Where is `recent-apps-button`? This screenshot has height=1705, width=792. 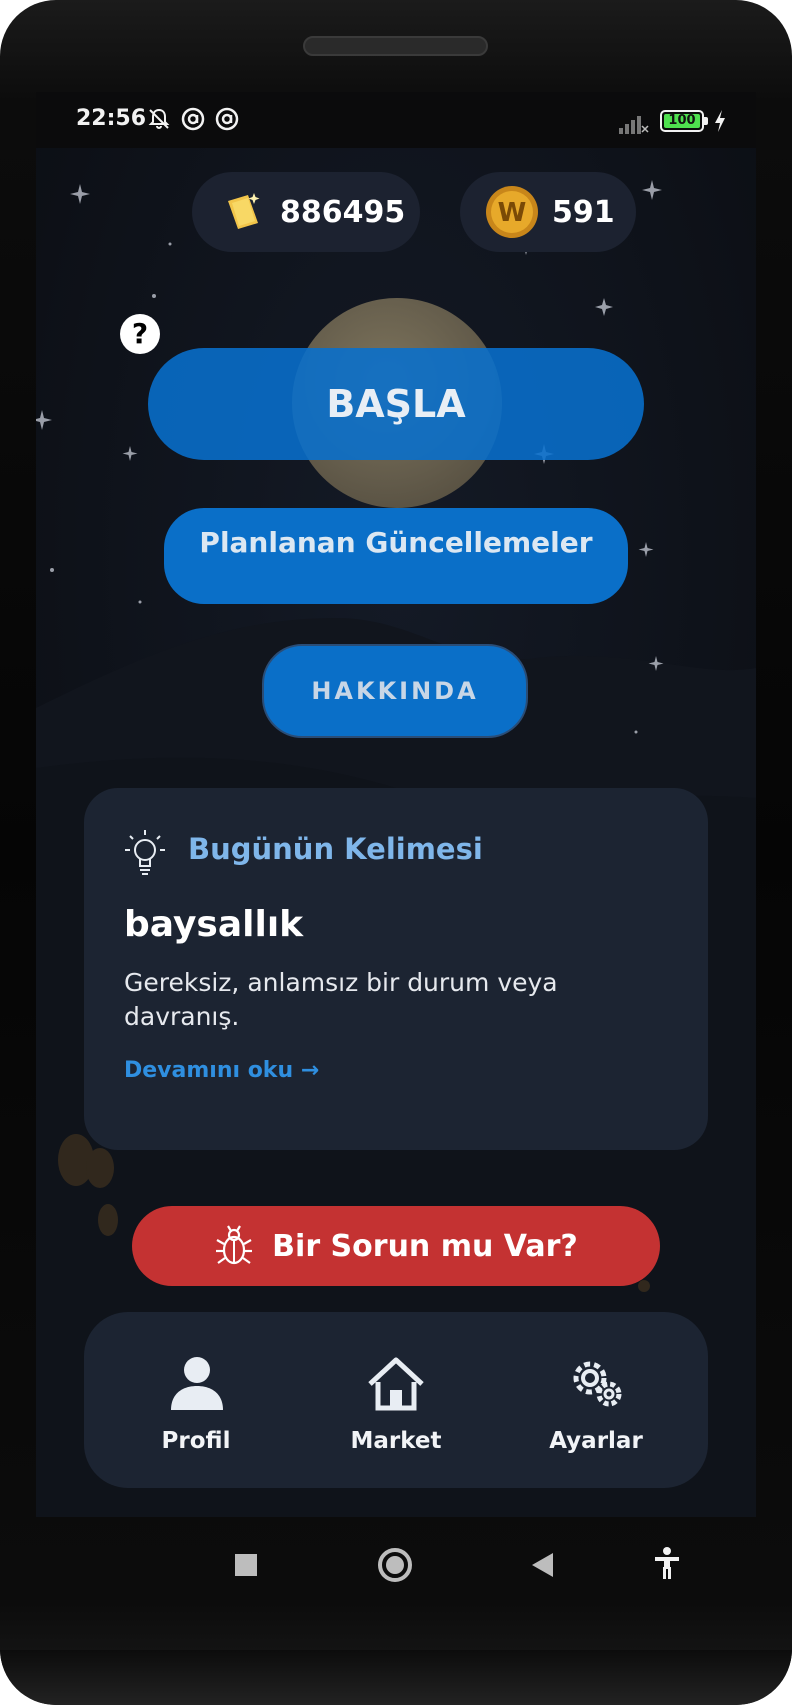 recent-apps-button is located at coordinates (246, 1565).